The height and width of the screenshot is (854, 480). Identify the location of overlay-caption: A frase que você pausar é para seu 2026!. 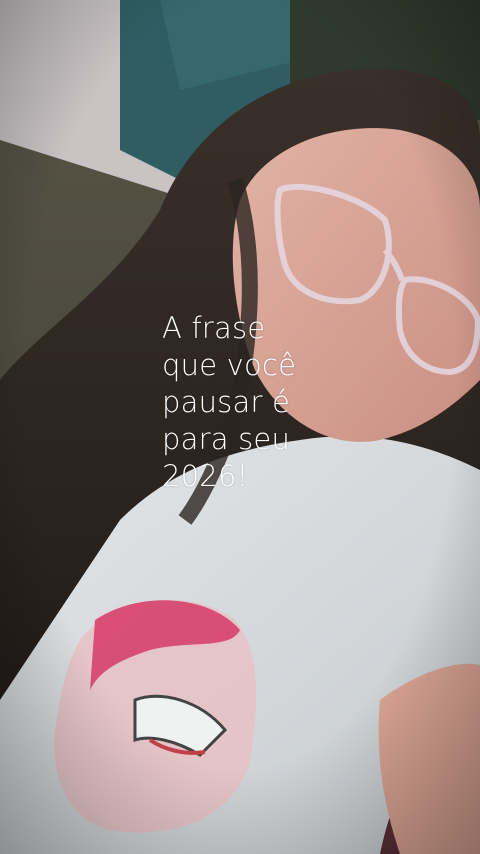
(252, 402).